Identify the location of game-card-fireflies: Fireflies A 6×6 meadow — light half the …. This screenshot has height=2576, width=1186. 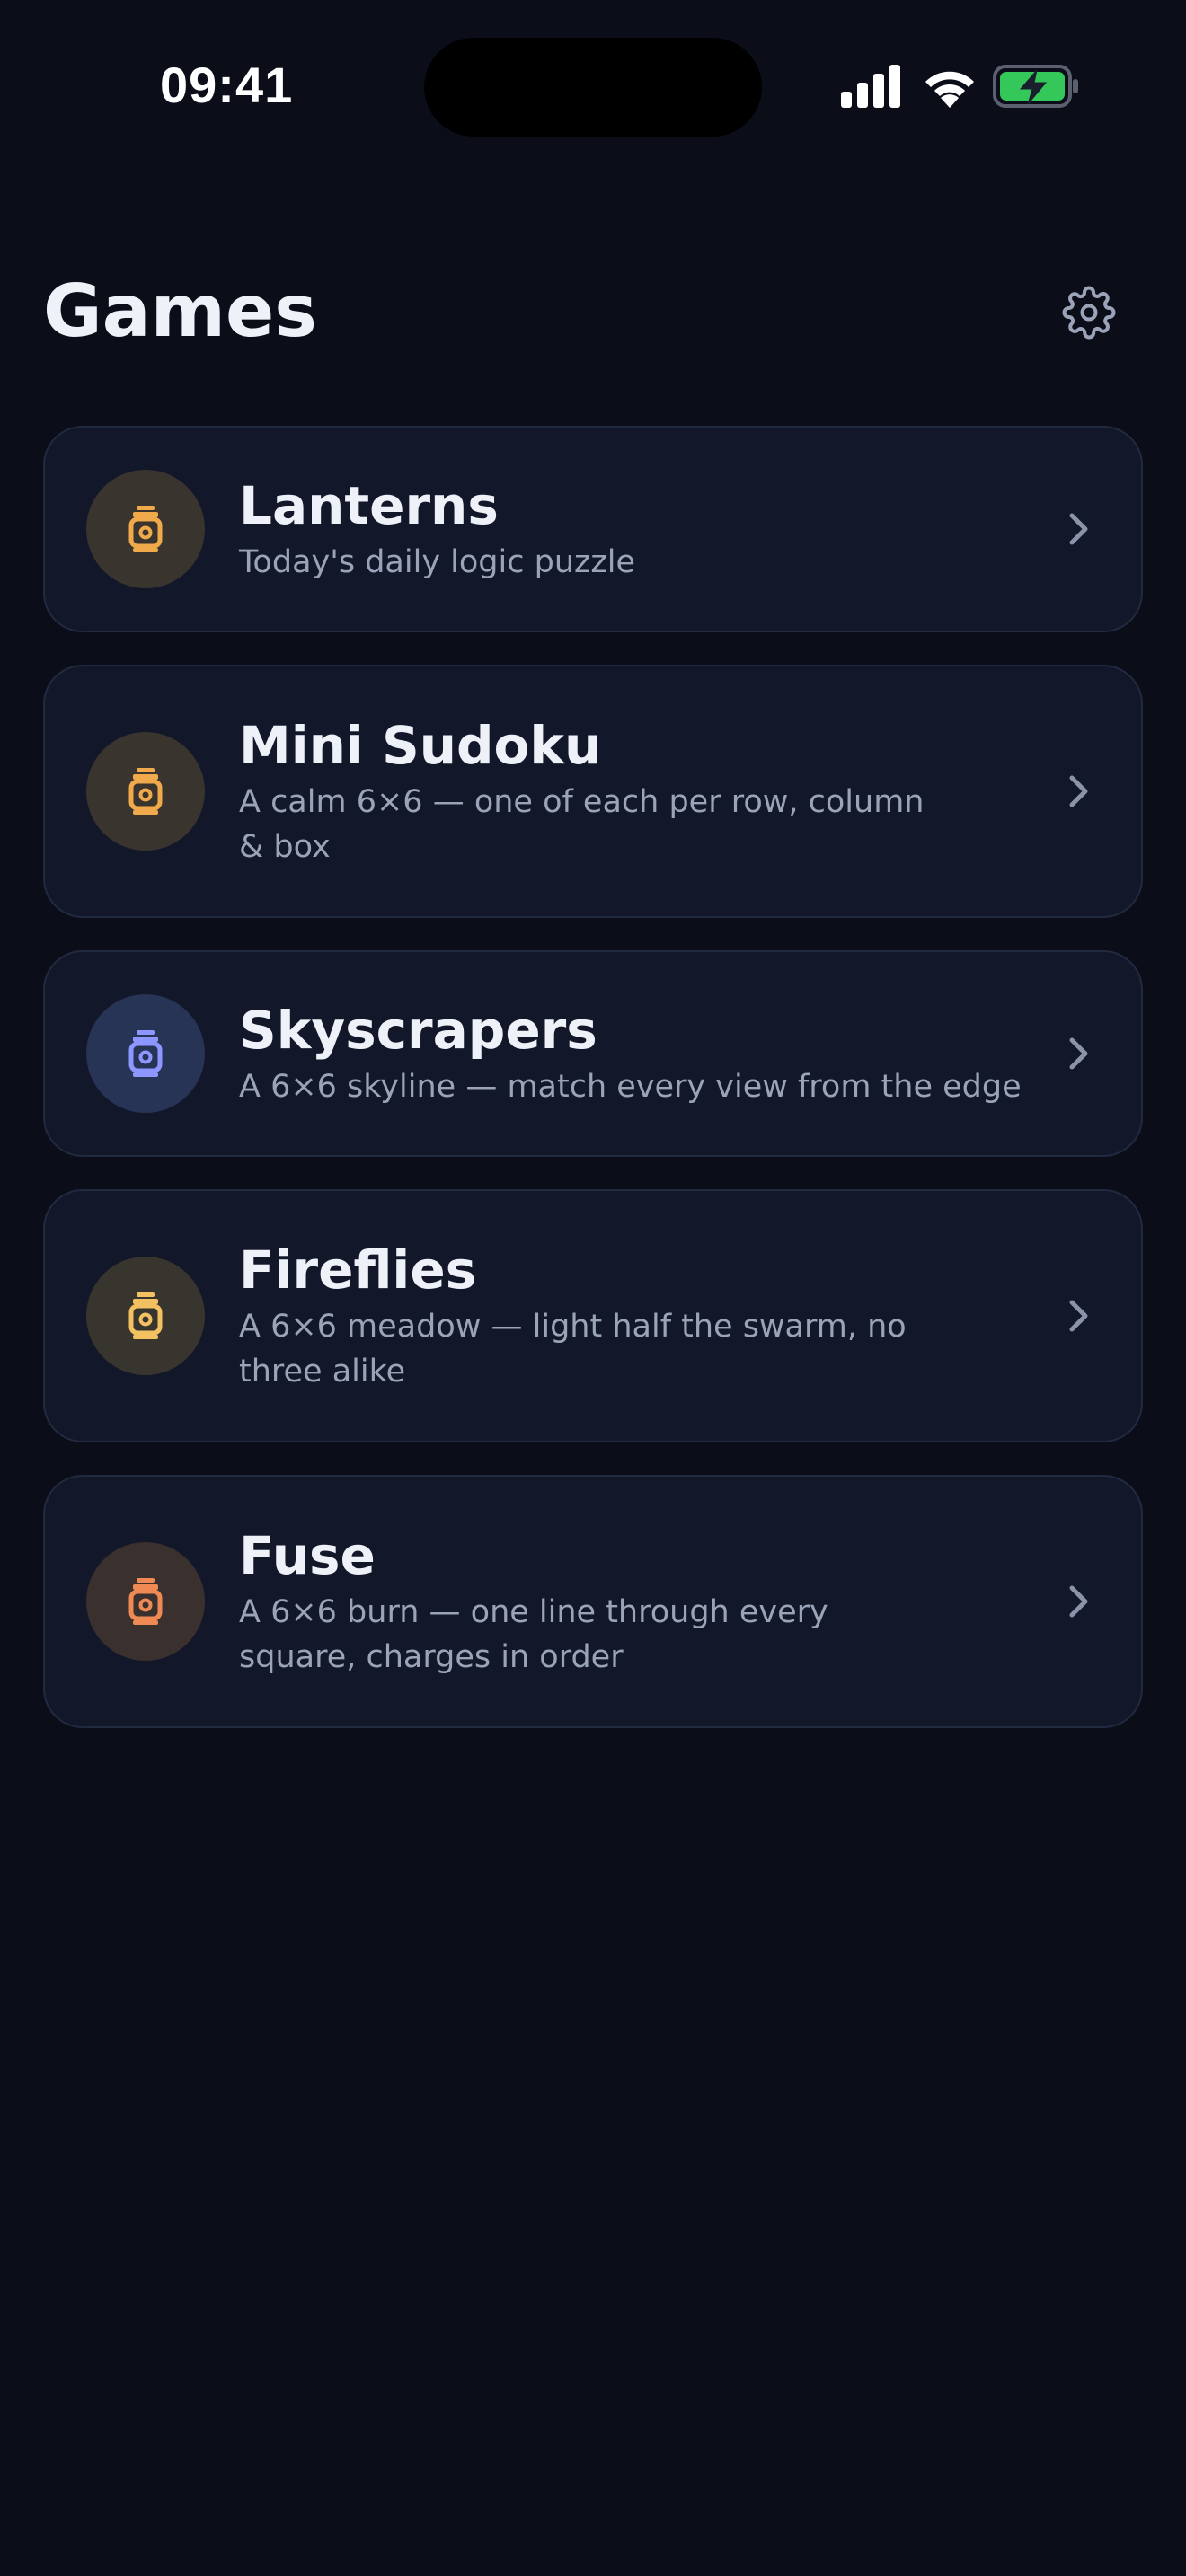
(593, 1315).